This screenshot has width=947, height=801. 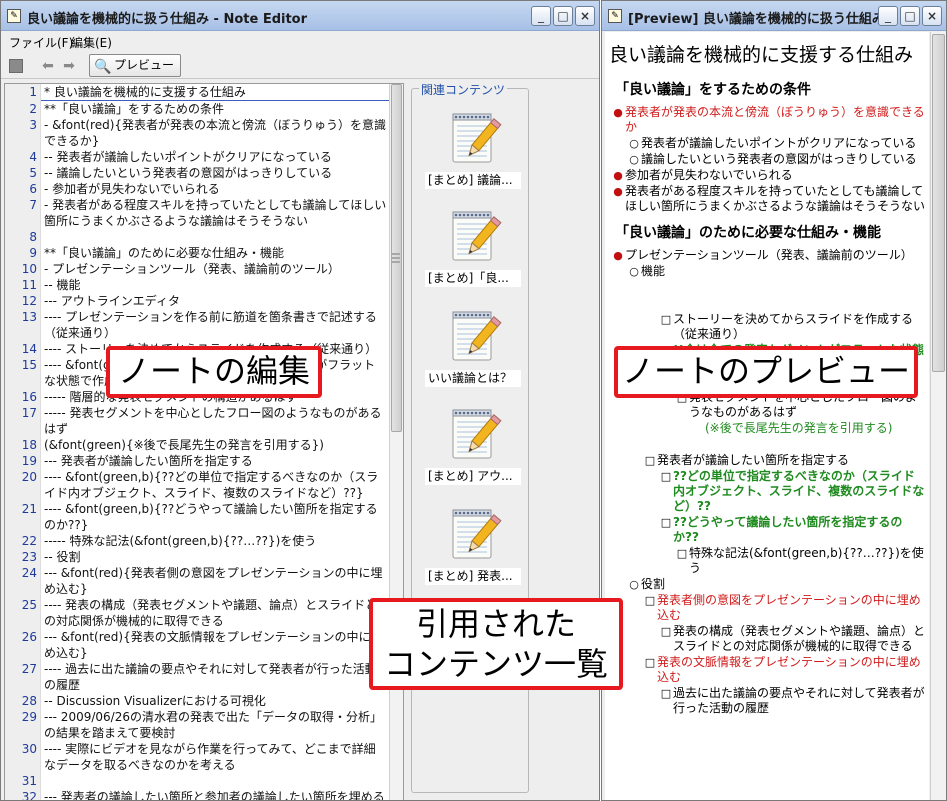 I want to click on related-note-caption: いい議論とは？, so click(x=473, y=378).